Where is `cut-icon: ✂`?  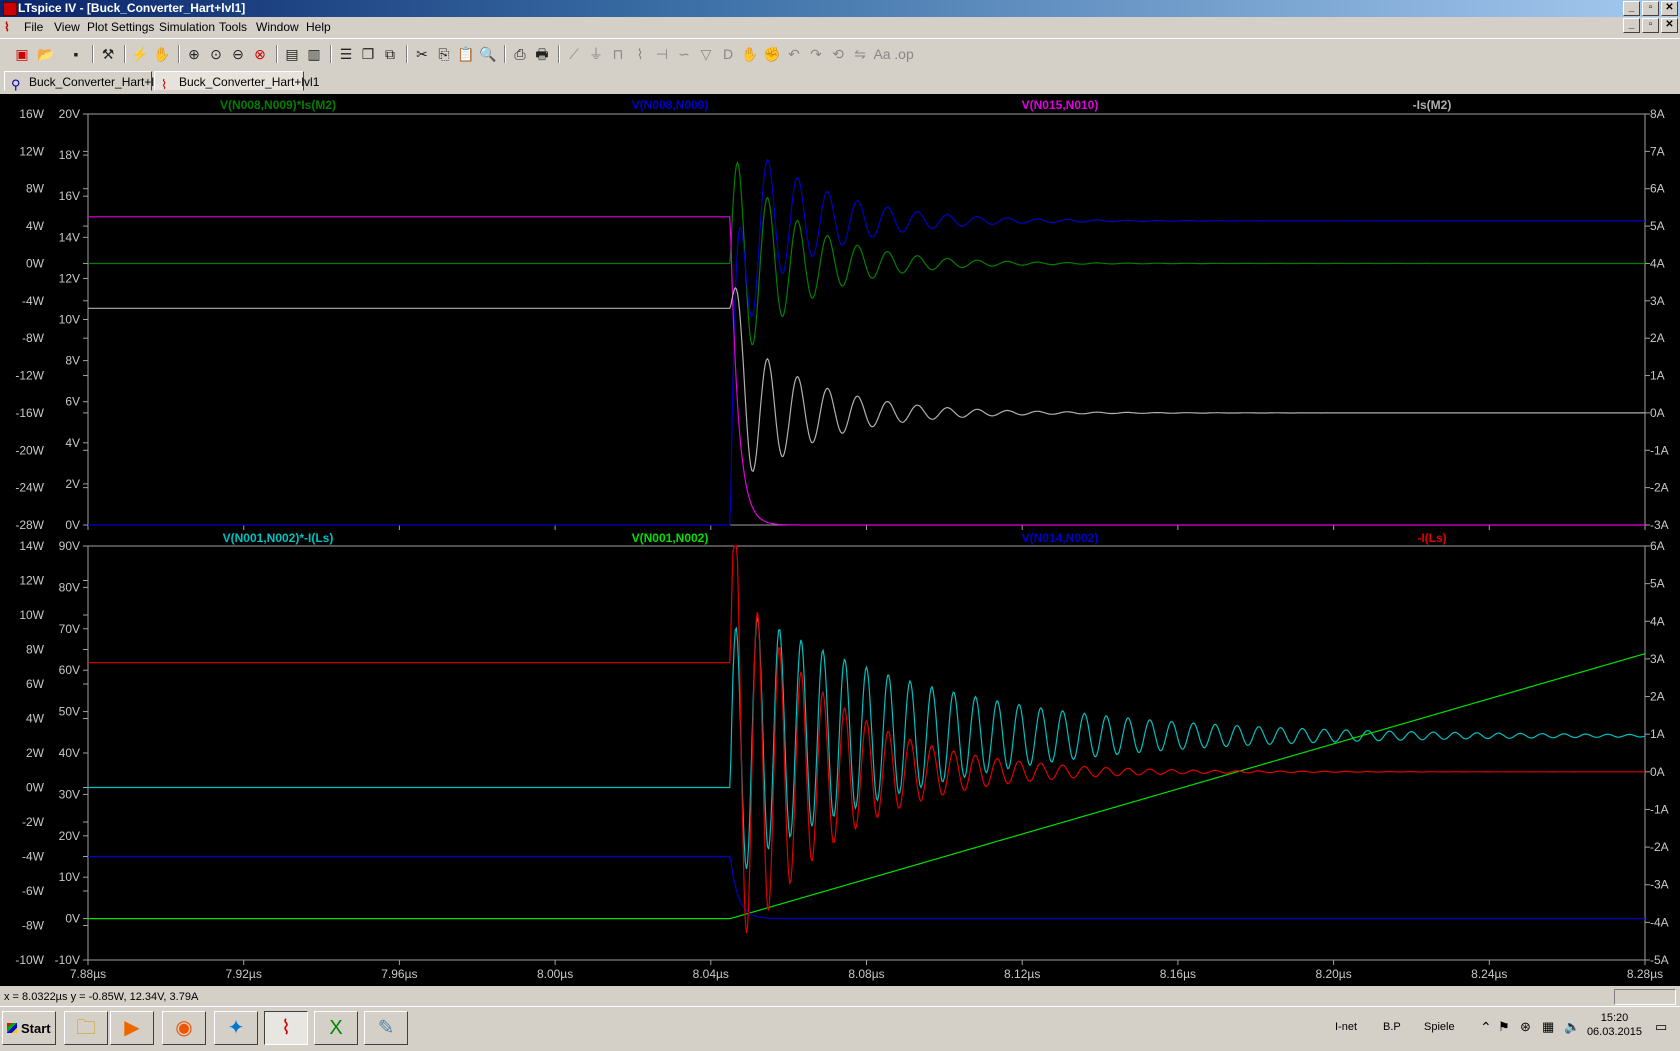
cut-icon: ✂ is located at coordinates (422, 54).